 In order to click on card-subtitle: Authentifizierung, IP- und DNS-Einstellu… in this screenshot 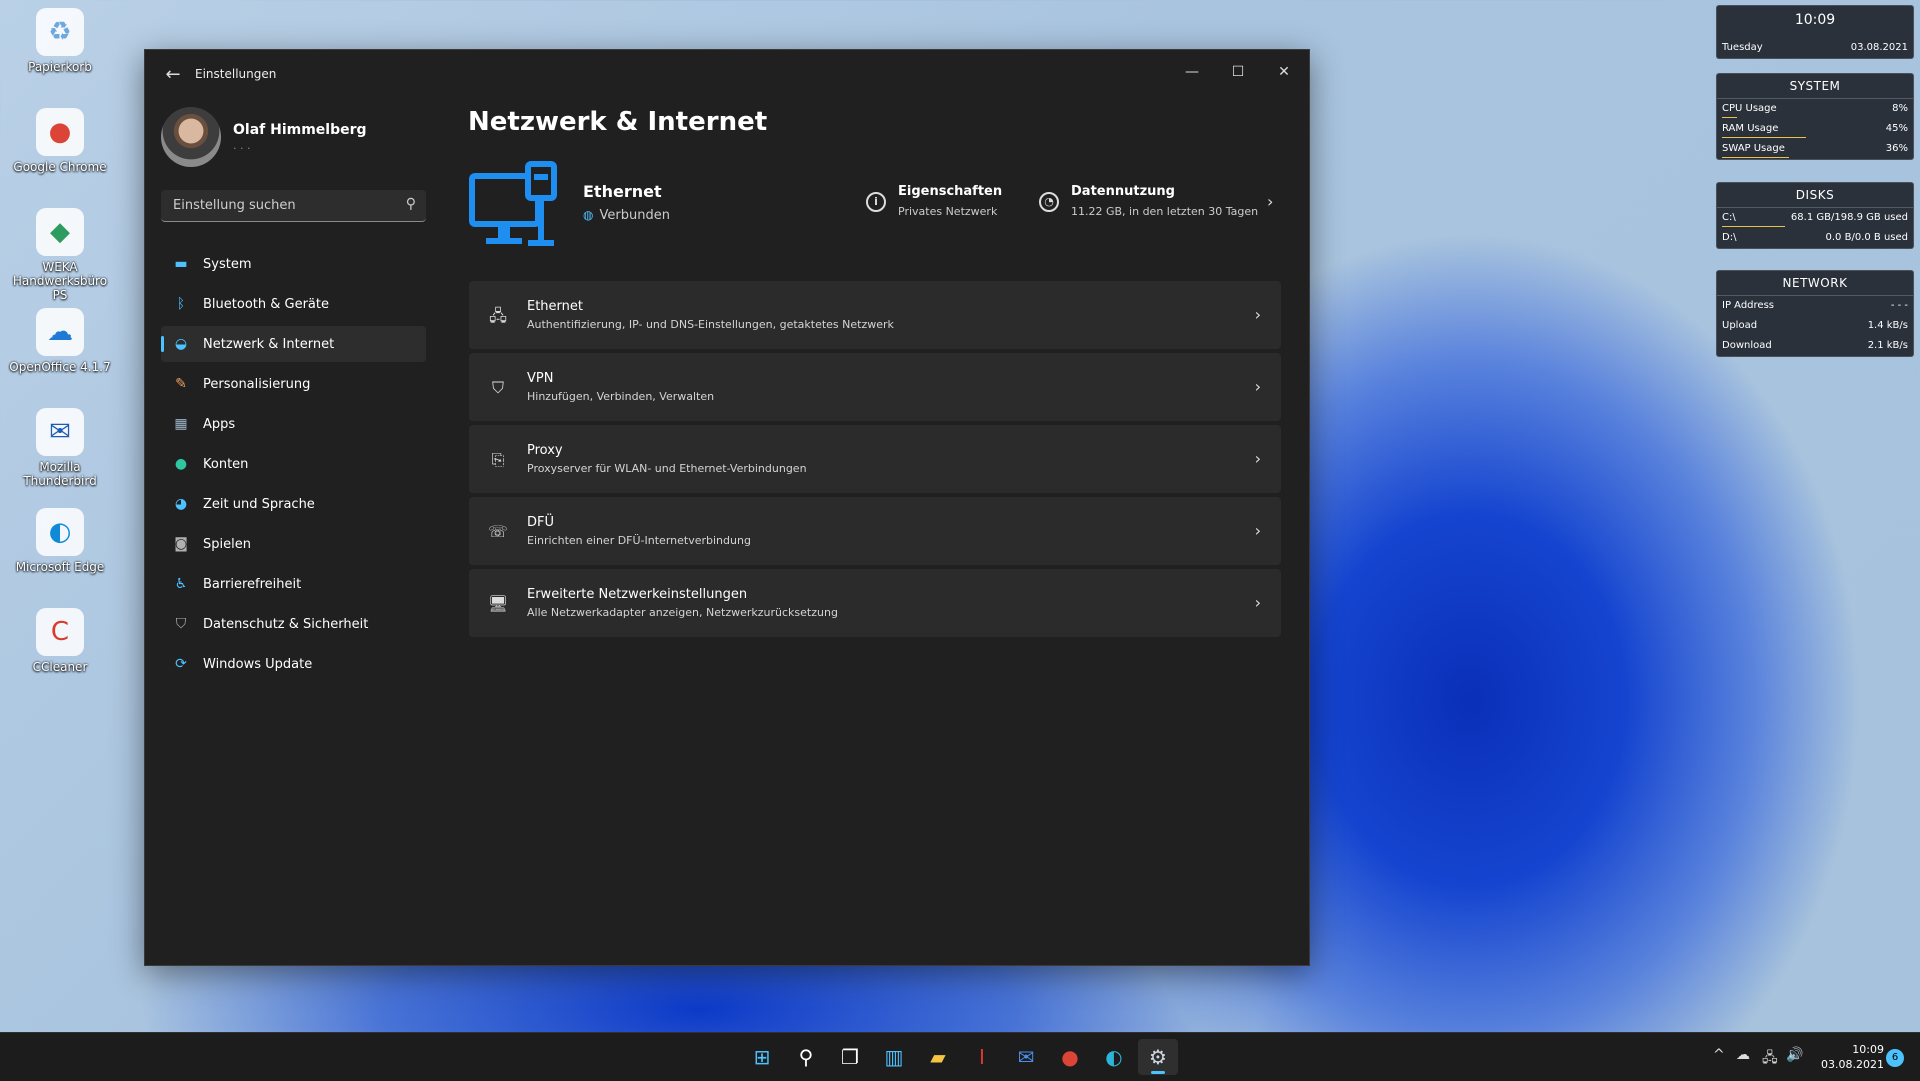, I will do `click(710, 324)`.